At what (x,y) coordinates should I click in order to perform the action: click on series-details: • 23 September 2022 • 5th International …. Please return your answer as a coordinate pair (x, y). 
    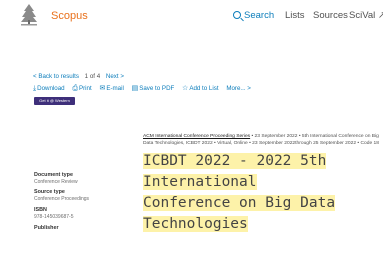
    Looking at the image, I should click on (314, 136).